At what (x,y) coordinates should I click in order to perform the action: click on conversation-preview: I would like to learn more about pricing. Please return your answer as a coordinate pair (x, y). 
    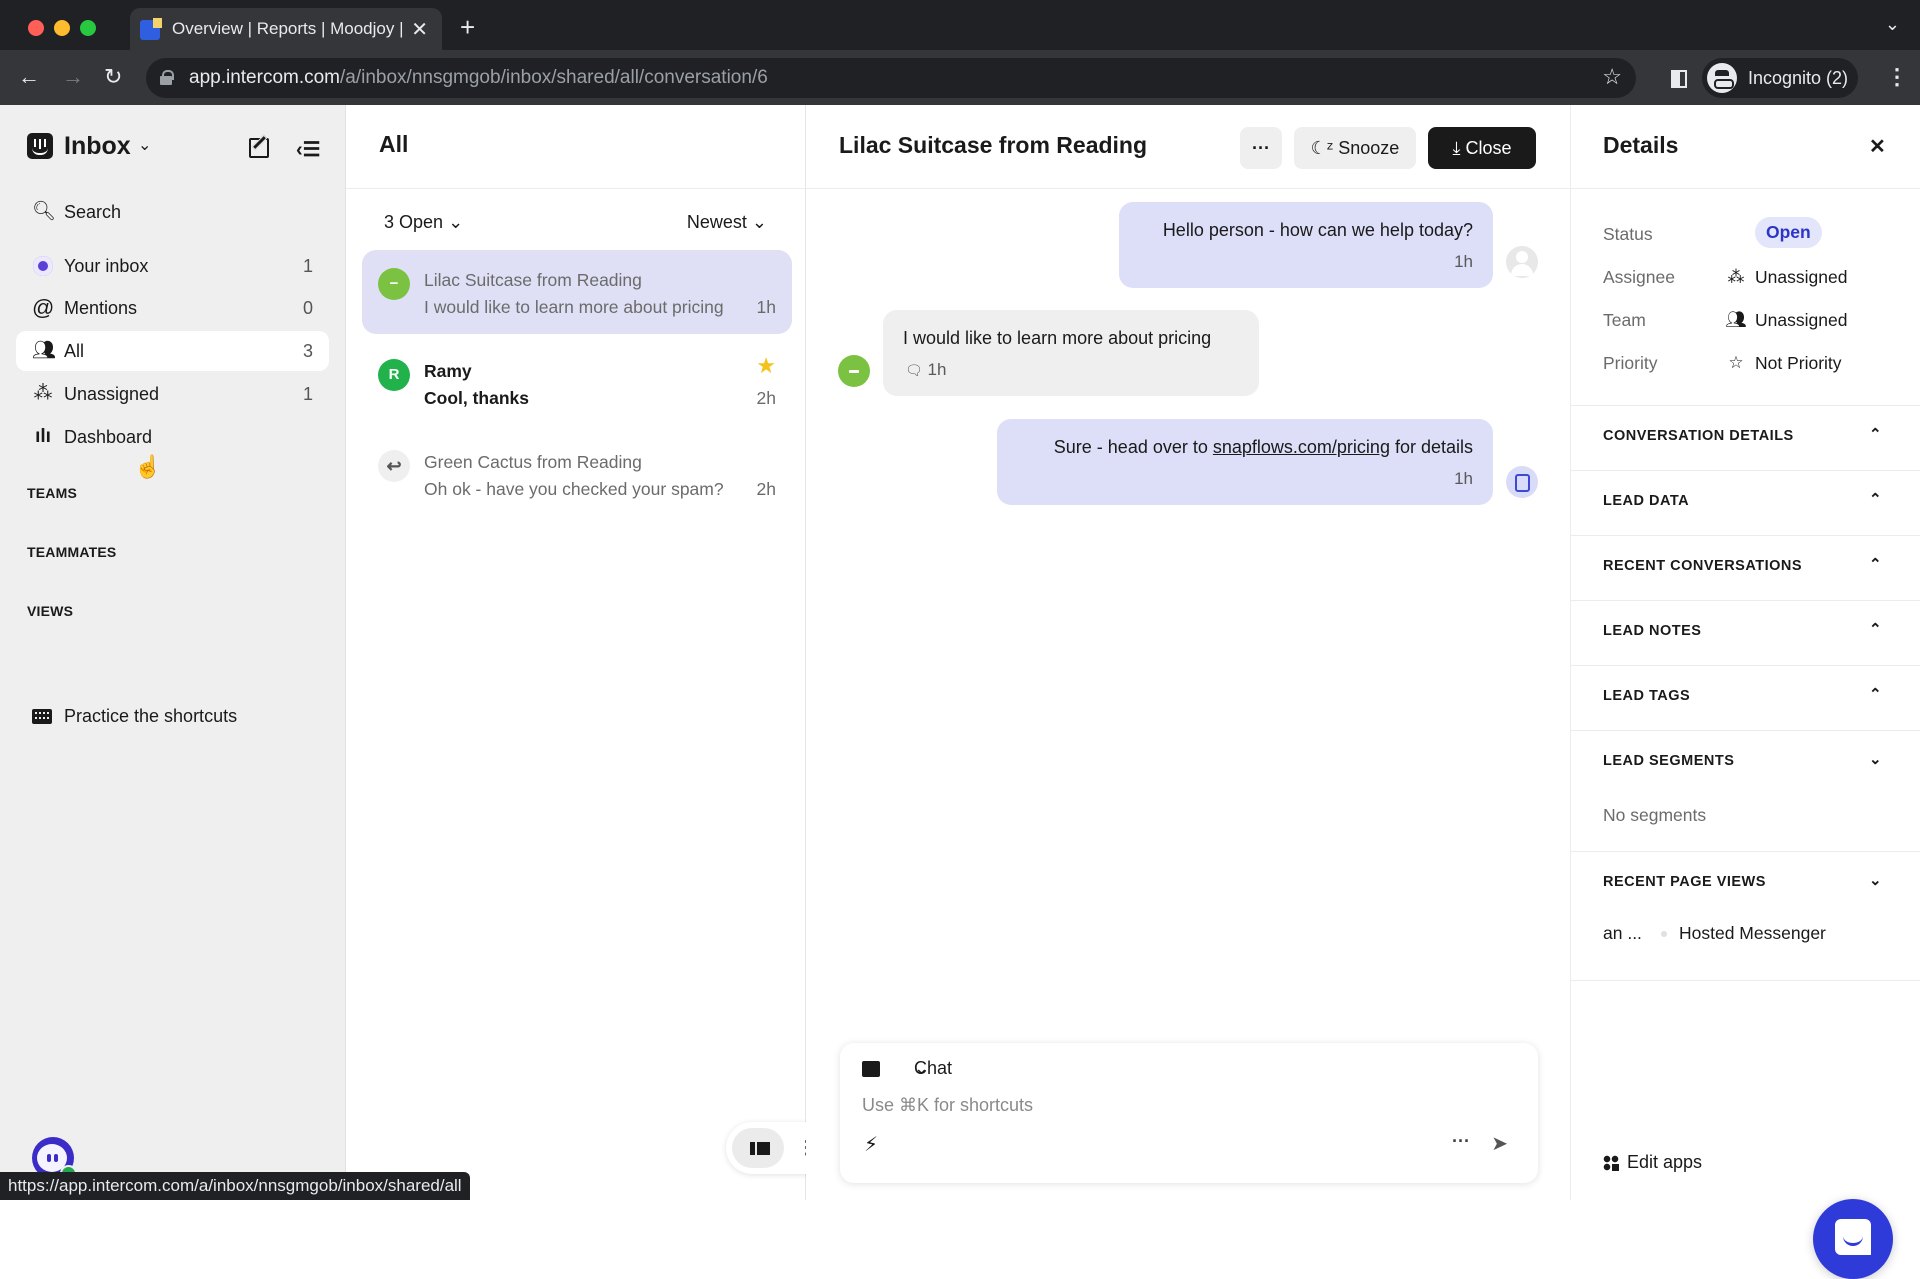
    Looking at the image, I should click on (574, 307).